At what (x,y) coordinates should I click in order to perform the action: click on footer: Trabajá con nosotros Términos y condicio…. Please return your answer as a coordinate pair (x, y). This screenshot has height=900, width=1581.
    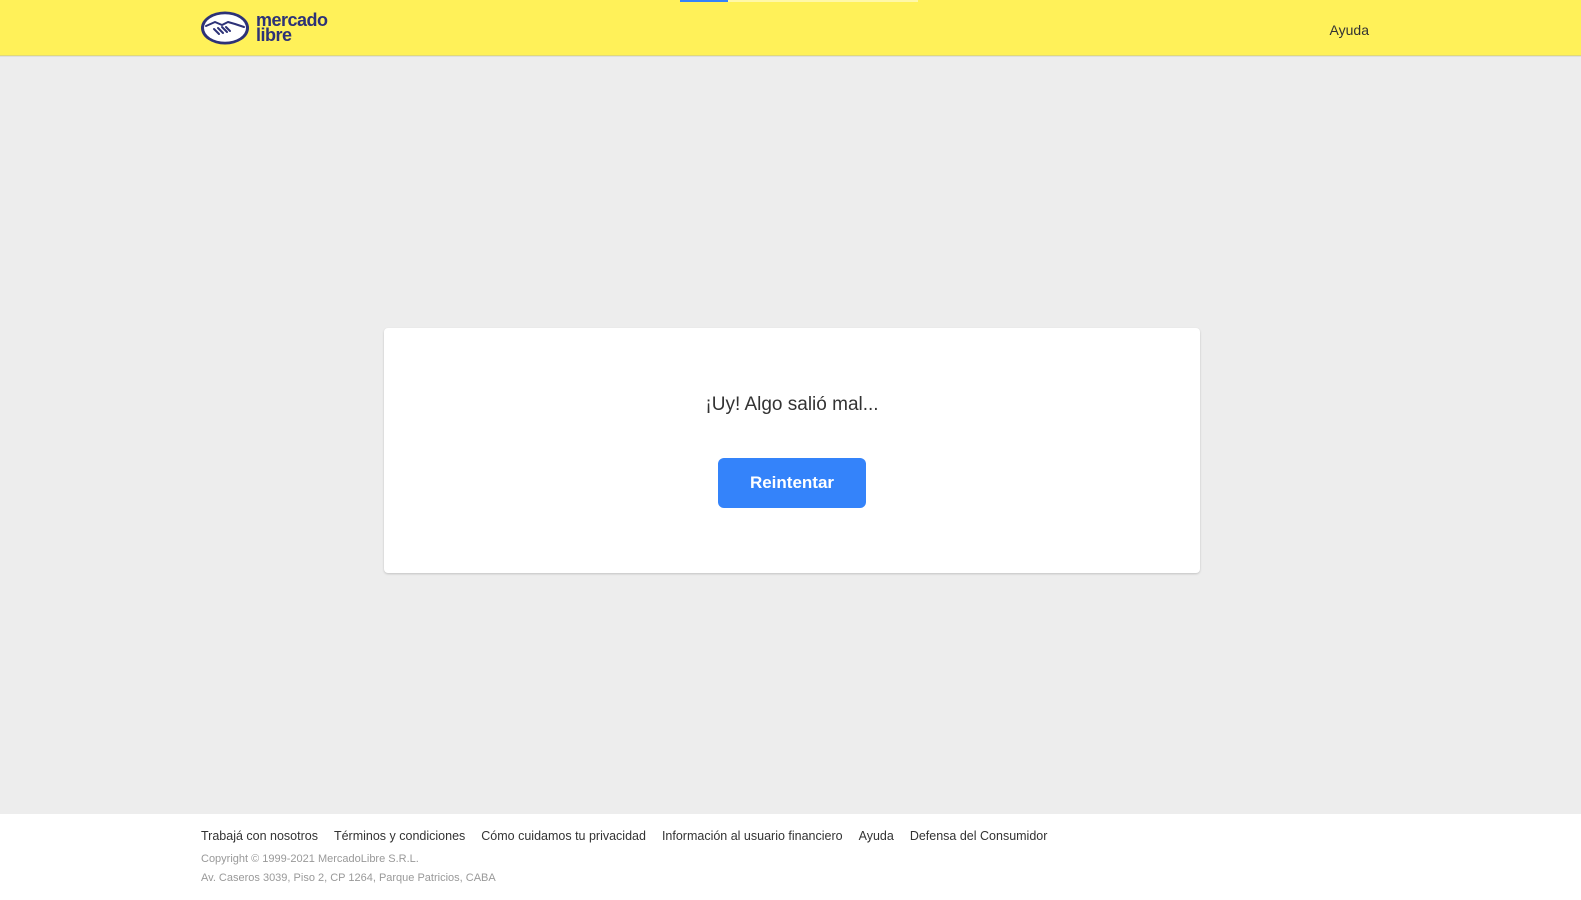
    Looking at the image, I should click on (790, 857).